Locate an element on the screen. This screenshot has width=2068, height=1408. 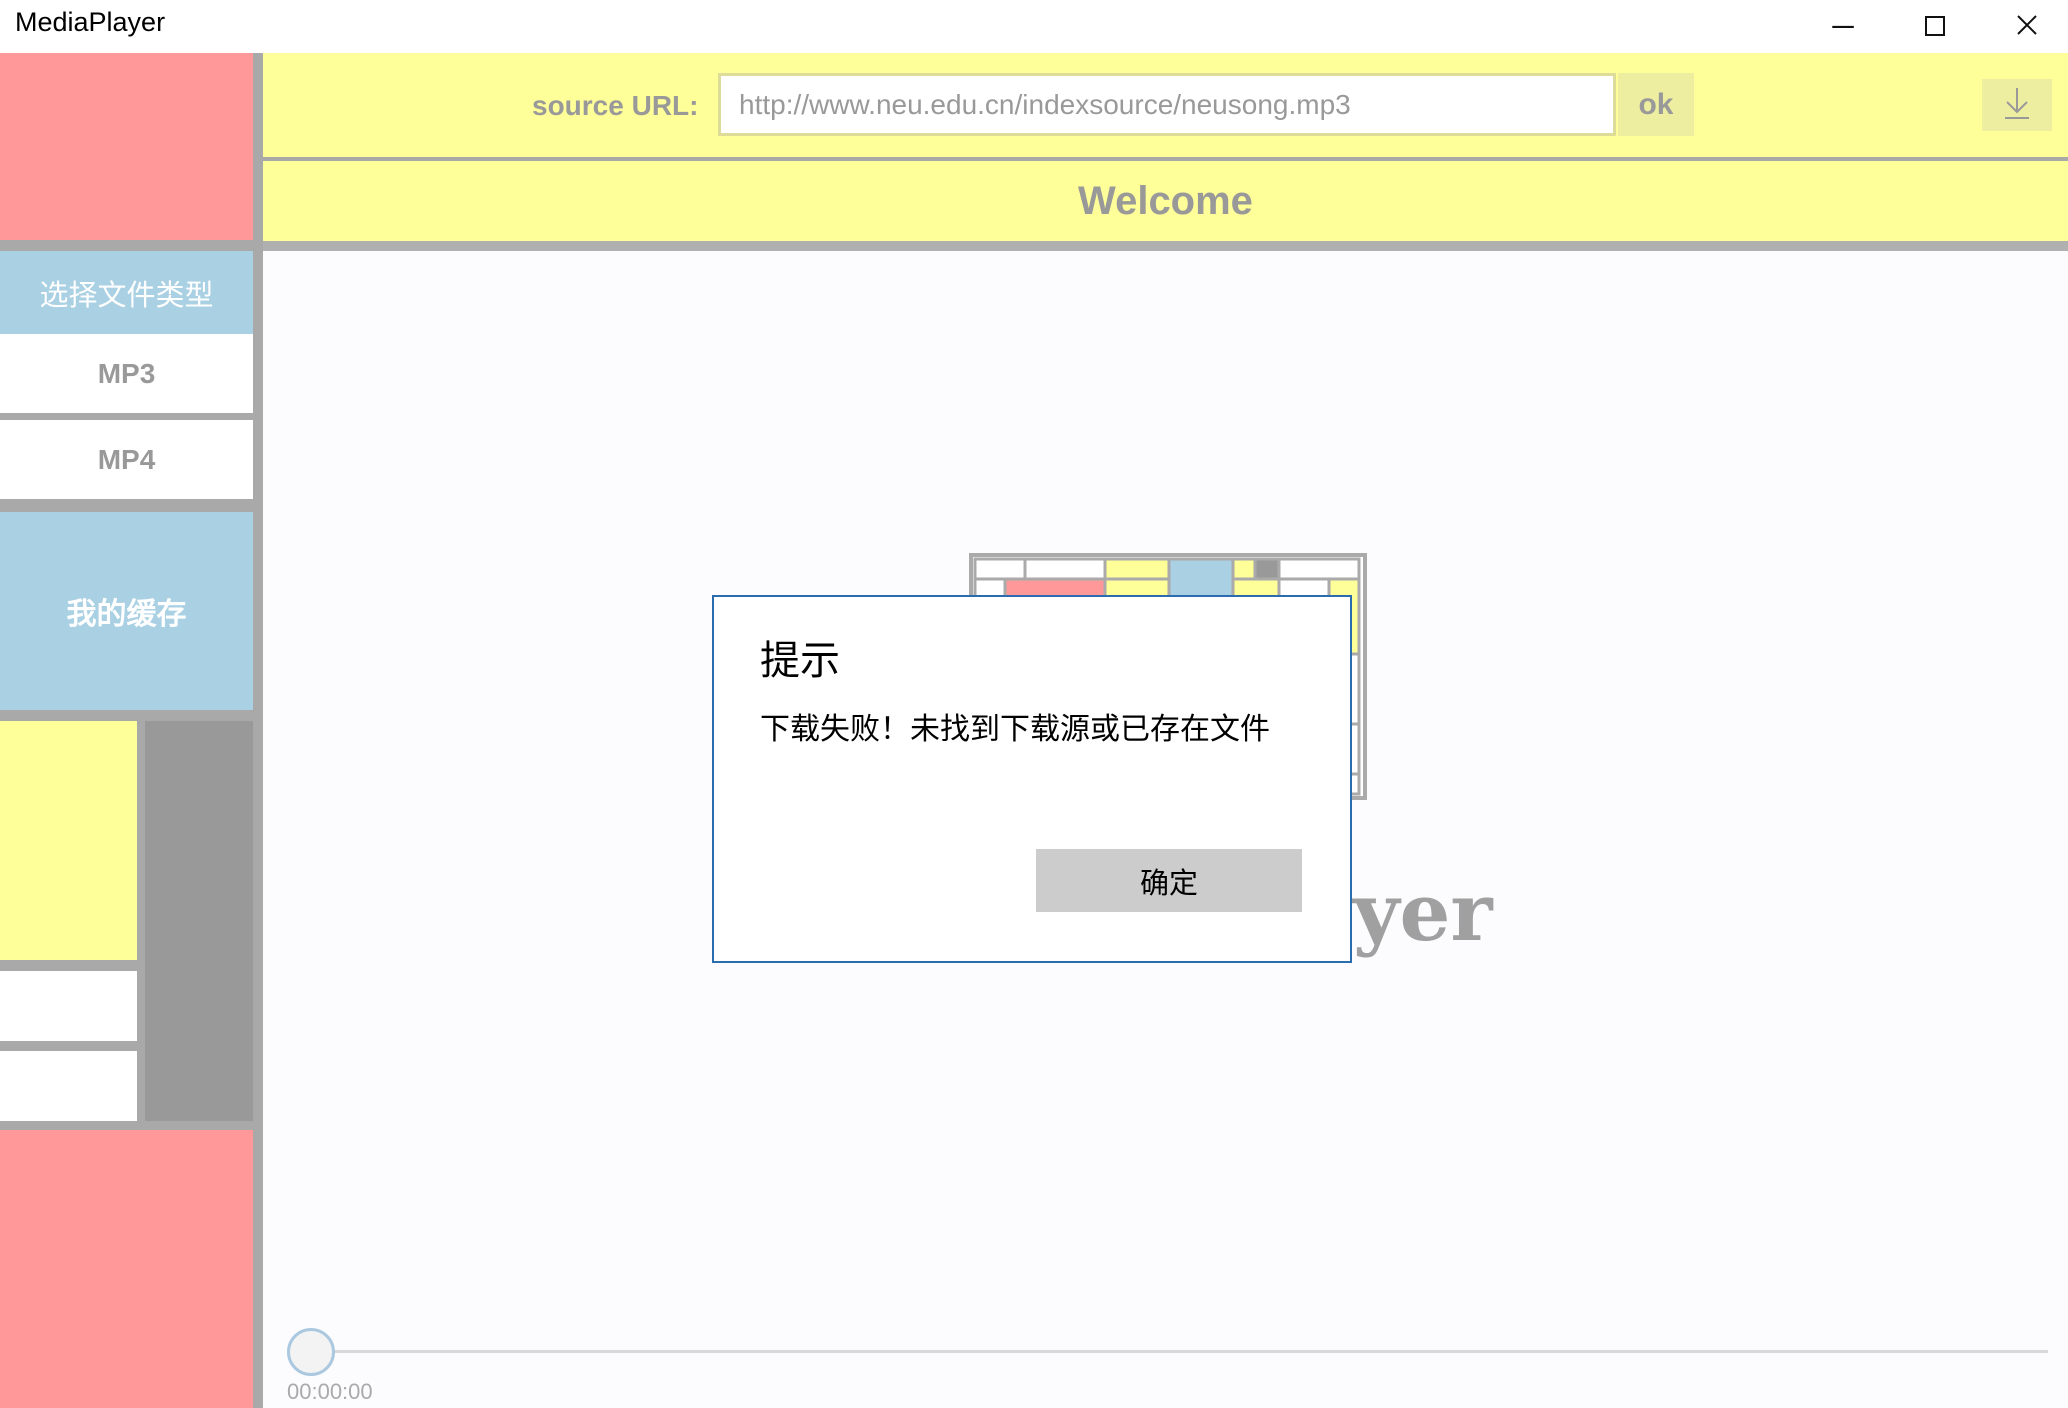
confirm-button: 确定 is located at coordinates (1169, 880).